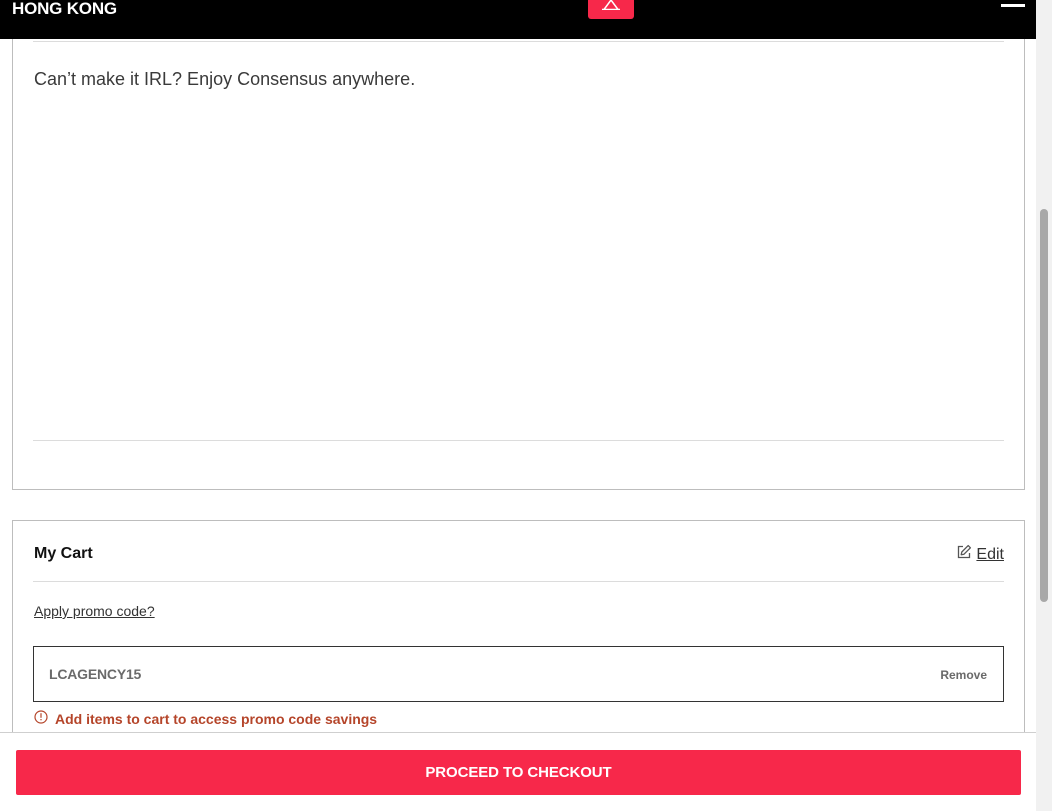  What do you see at coordinates (611, 5) in the screenshot?
I see `alert-icon` at bounding box center [611, 5].